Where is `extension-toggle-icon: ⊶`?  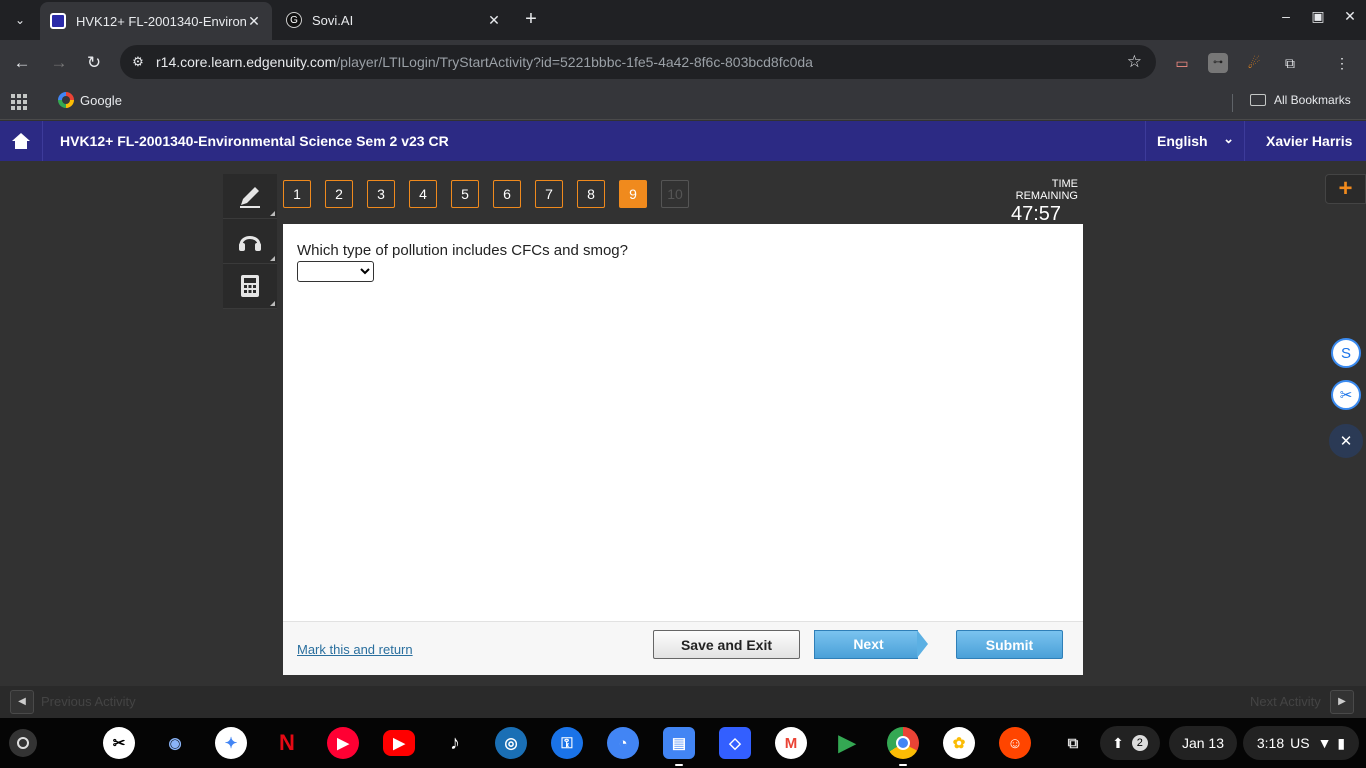 extension-toggle-icon: ⊶ is located at coordinates (1218, 63).